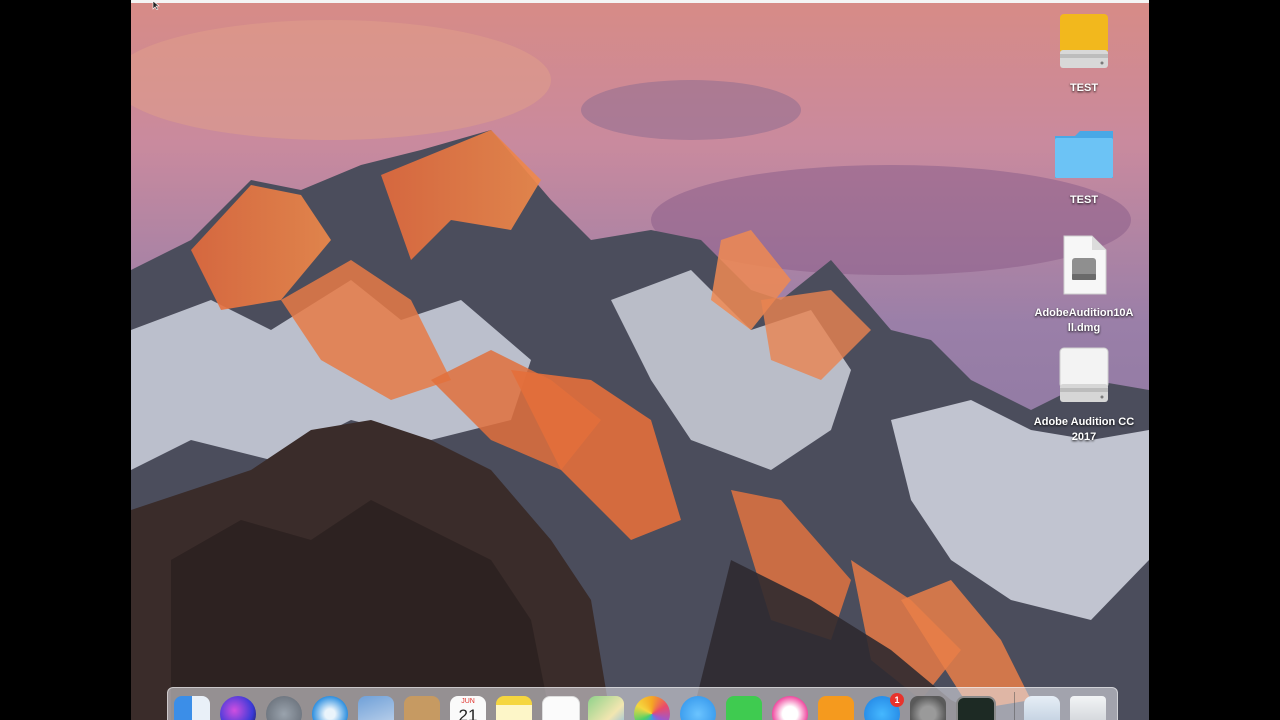  I want to click on desktop-item-test-drive: TEST, so click(1084, 54).